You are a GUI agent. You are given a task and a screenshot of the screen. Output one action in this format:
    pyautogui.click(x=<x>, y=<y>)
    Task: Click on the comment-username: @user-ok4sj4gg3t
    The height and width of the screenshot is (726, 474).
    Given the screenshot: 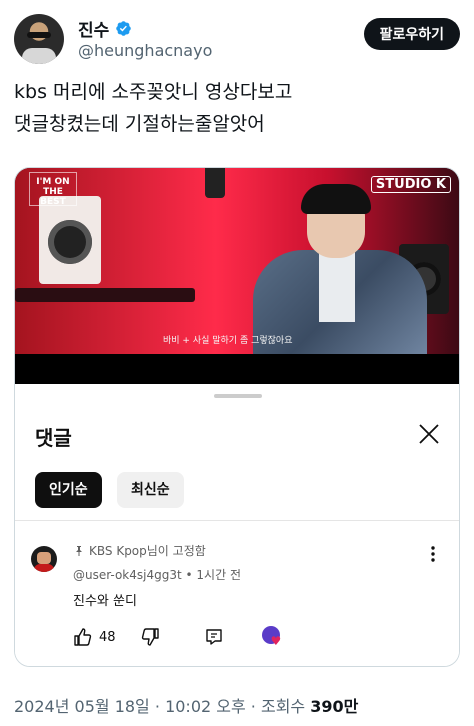 What is the action you would take?
    pyautogui.click(x=127, y=575)
    